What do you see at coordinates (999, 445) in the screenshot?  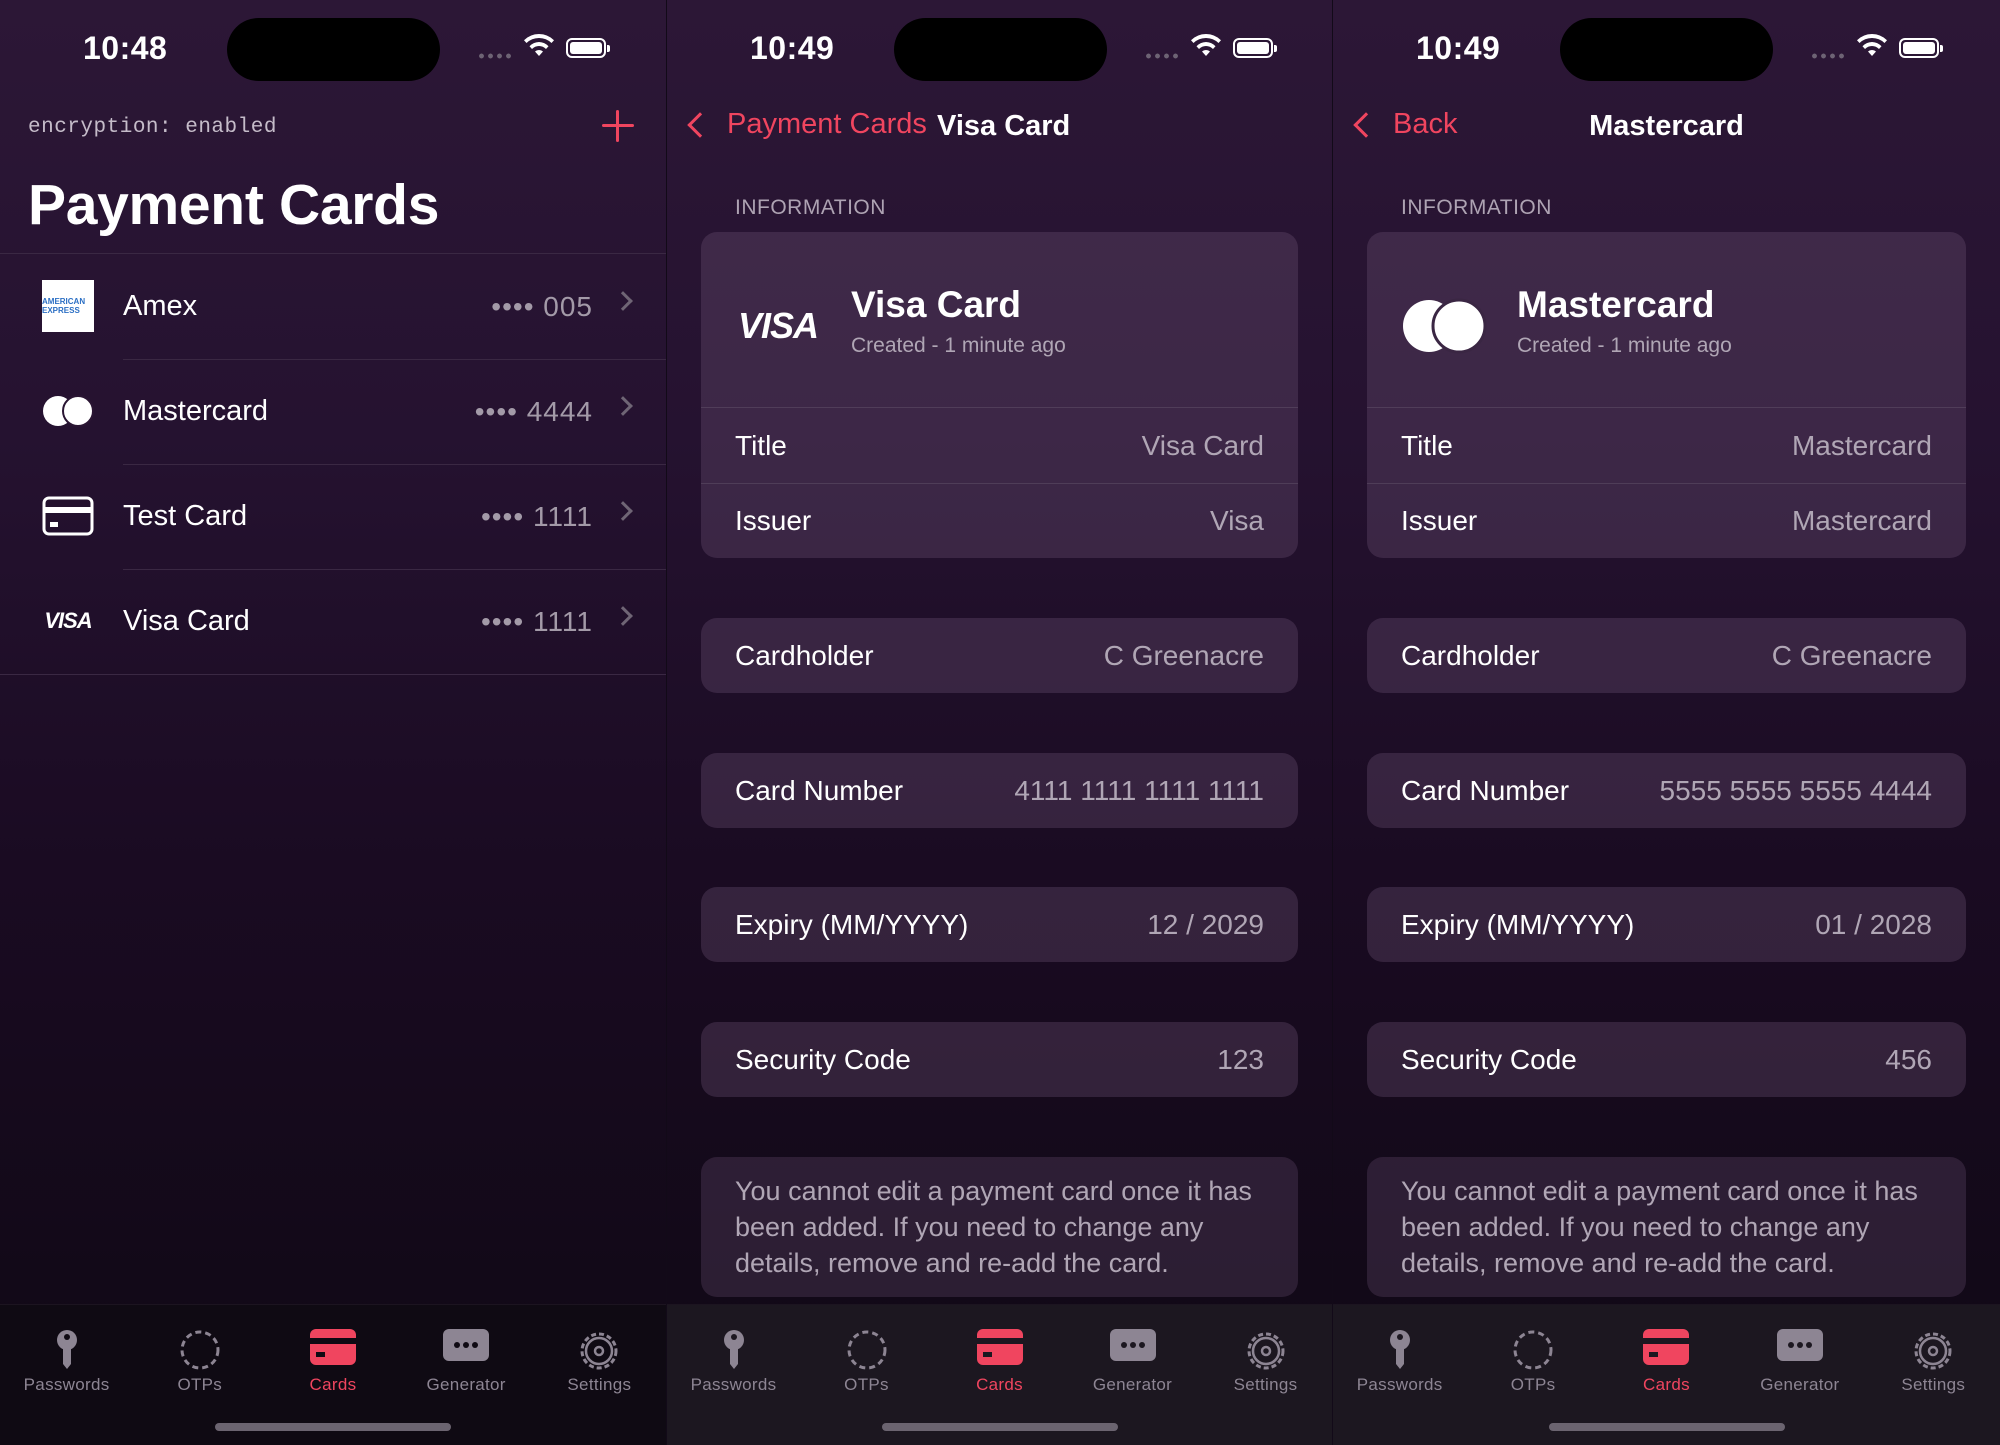 I see `title-row: Title Visa Card` at bounding box center [999, 445].